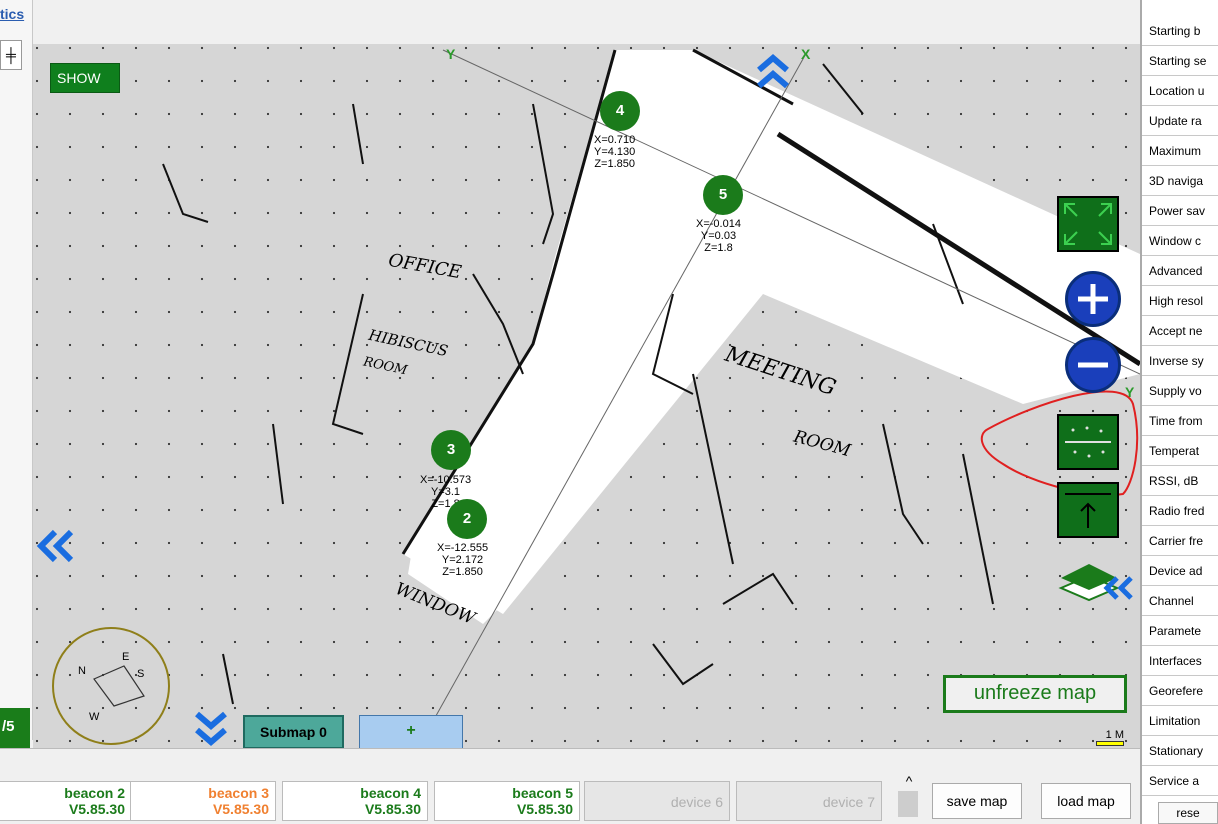  What do you see at coordinates (238, 801) in the screenshot?
I see `device-name: beacon 3 V5.85.30` at bounding box center [238, 801].